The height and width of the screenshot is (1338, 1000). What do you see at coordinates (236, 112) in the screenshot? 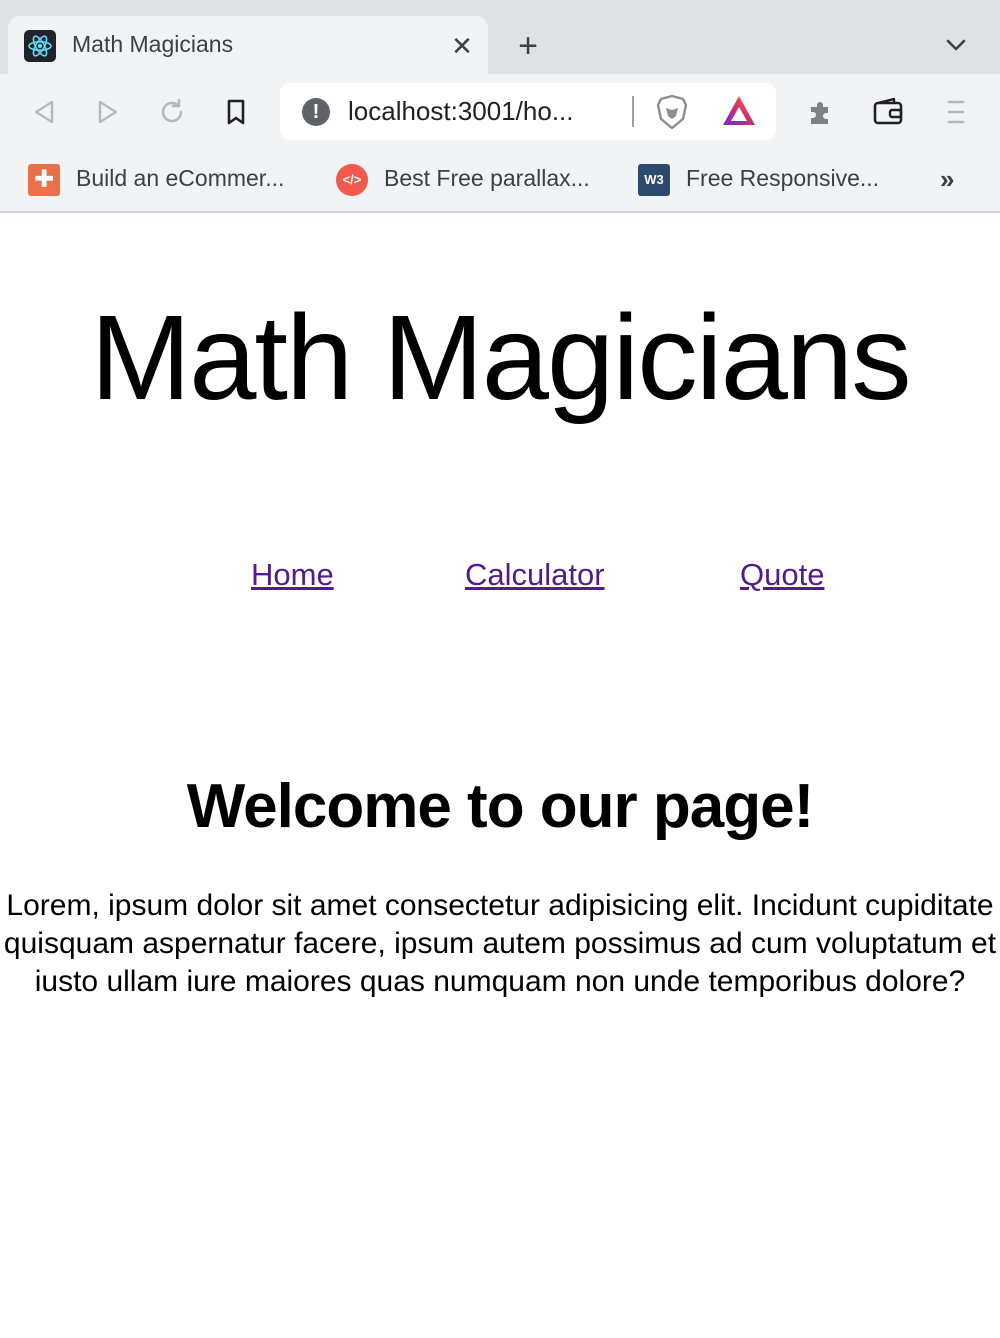
I see `bookmark-icon` at bounding box center [236, 112].